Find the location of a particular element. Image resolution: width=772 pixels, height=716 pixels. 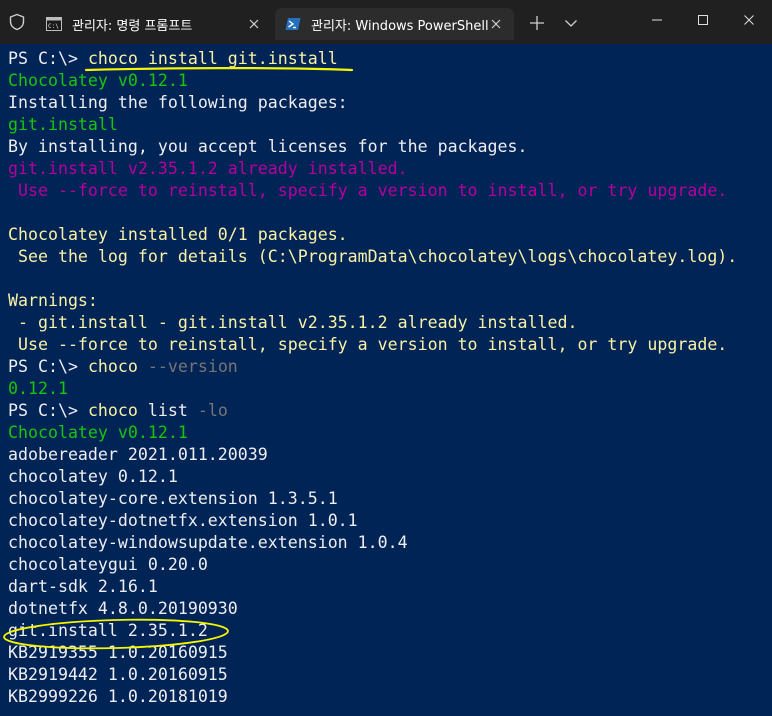

terminal-text: Warnings: is located at coordinates (53, 300).